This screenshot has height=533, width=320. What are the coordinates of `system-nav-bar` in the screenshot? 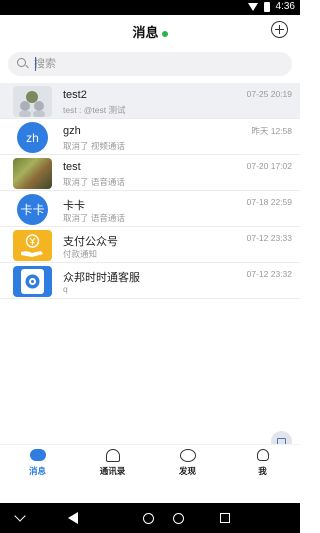 It's located at (150, 518).